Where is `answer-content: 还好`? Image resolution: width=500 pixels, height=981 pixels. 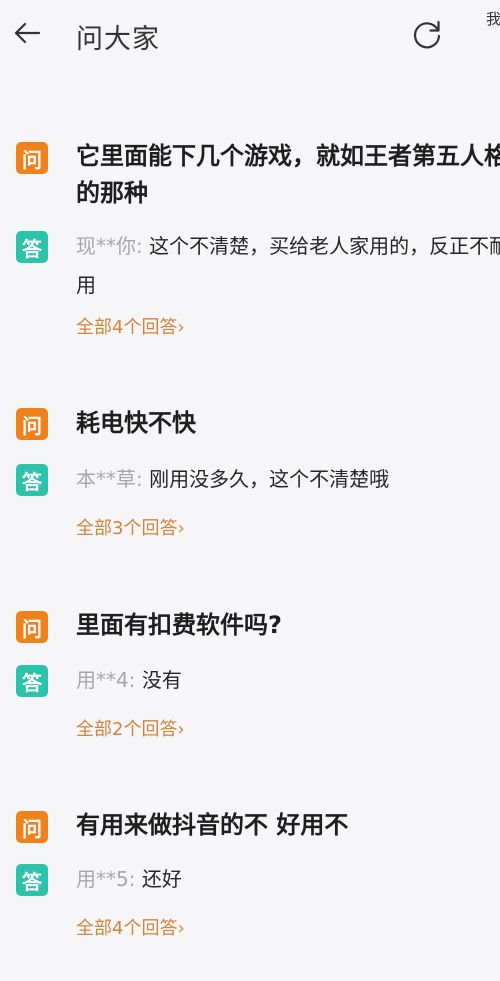 answer-content: 还好 is located at coordinates (158, 879).